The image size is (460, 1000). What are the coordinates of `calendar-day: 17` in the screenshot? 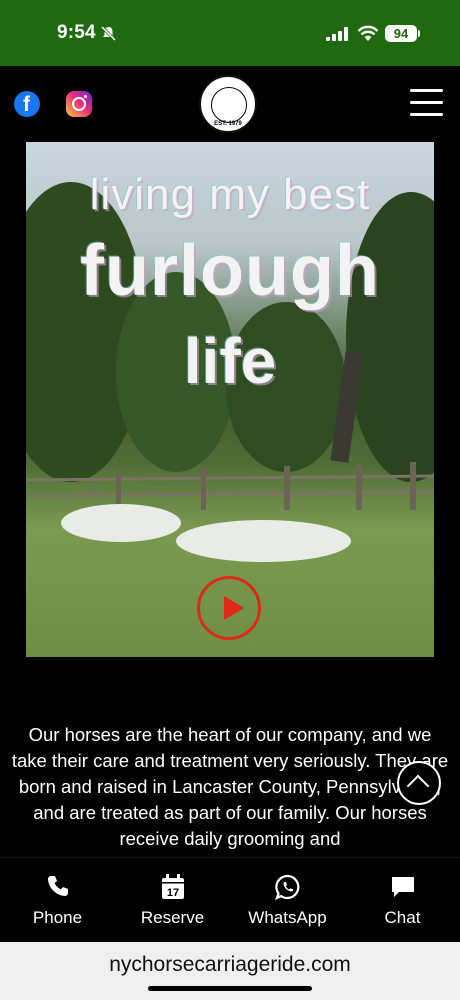 It's located at (172, 893).